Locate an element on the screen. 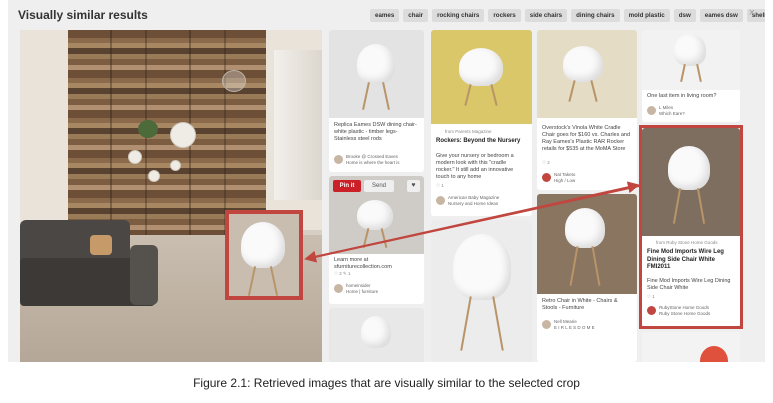  arrow-to-match is located at coordinates (474, 220).